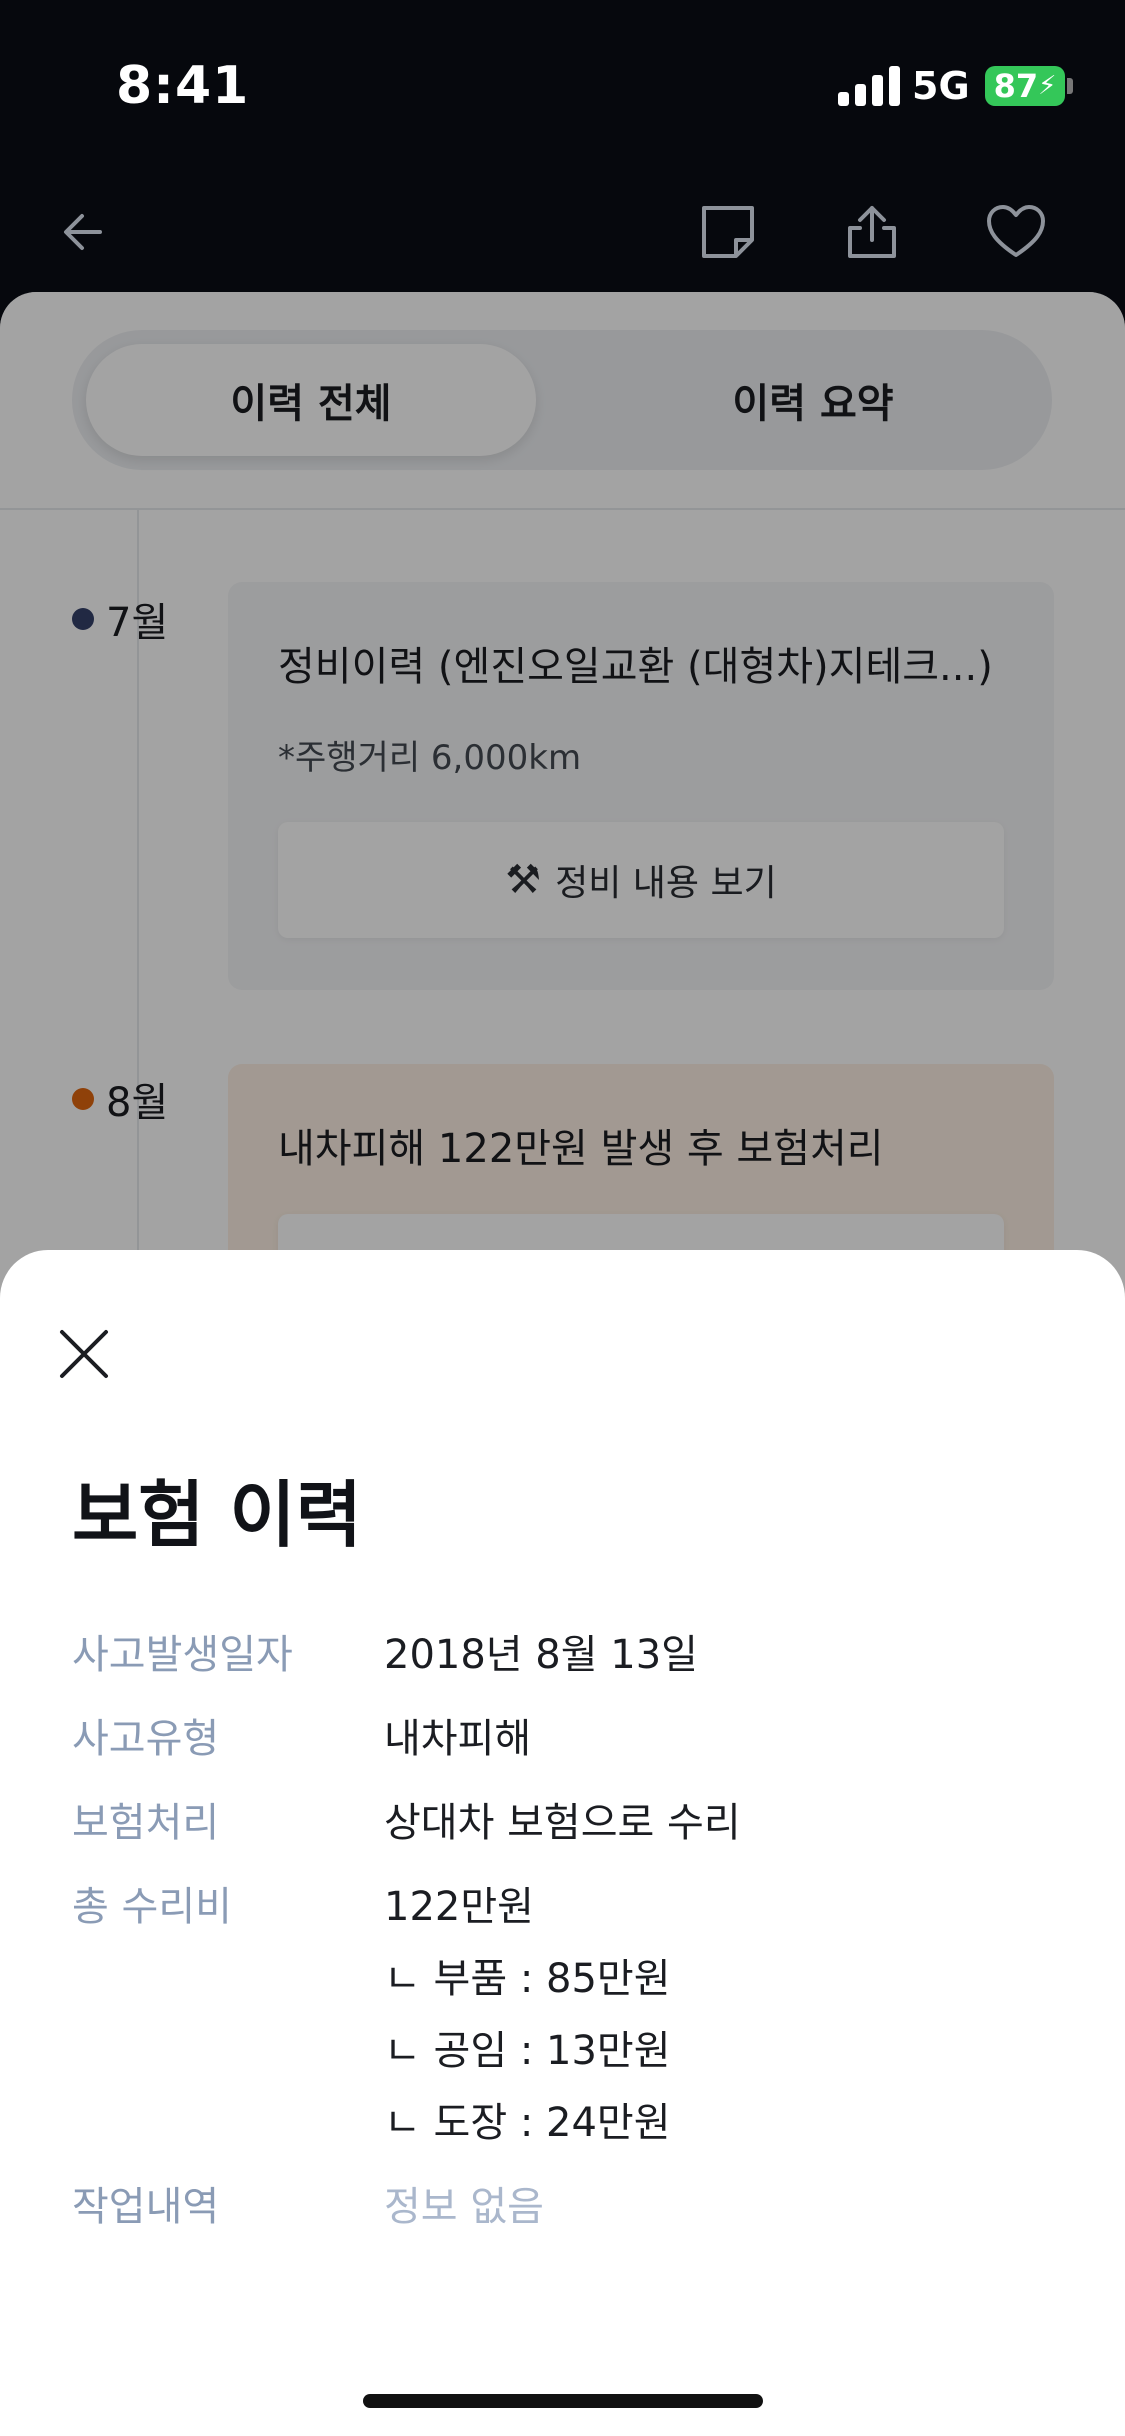  I want to click on arrow-left-icon, so click(83, 232).